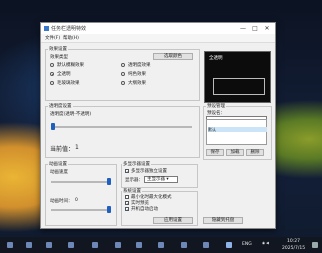 This screenshot has height=253, width=322. I want to click on transparency-slider, so click(121, 127).